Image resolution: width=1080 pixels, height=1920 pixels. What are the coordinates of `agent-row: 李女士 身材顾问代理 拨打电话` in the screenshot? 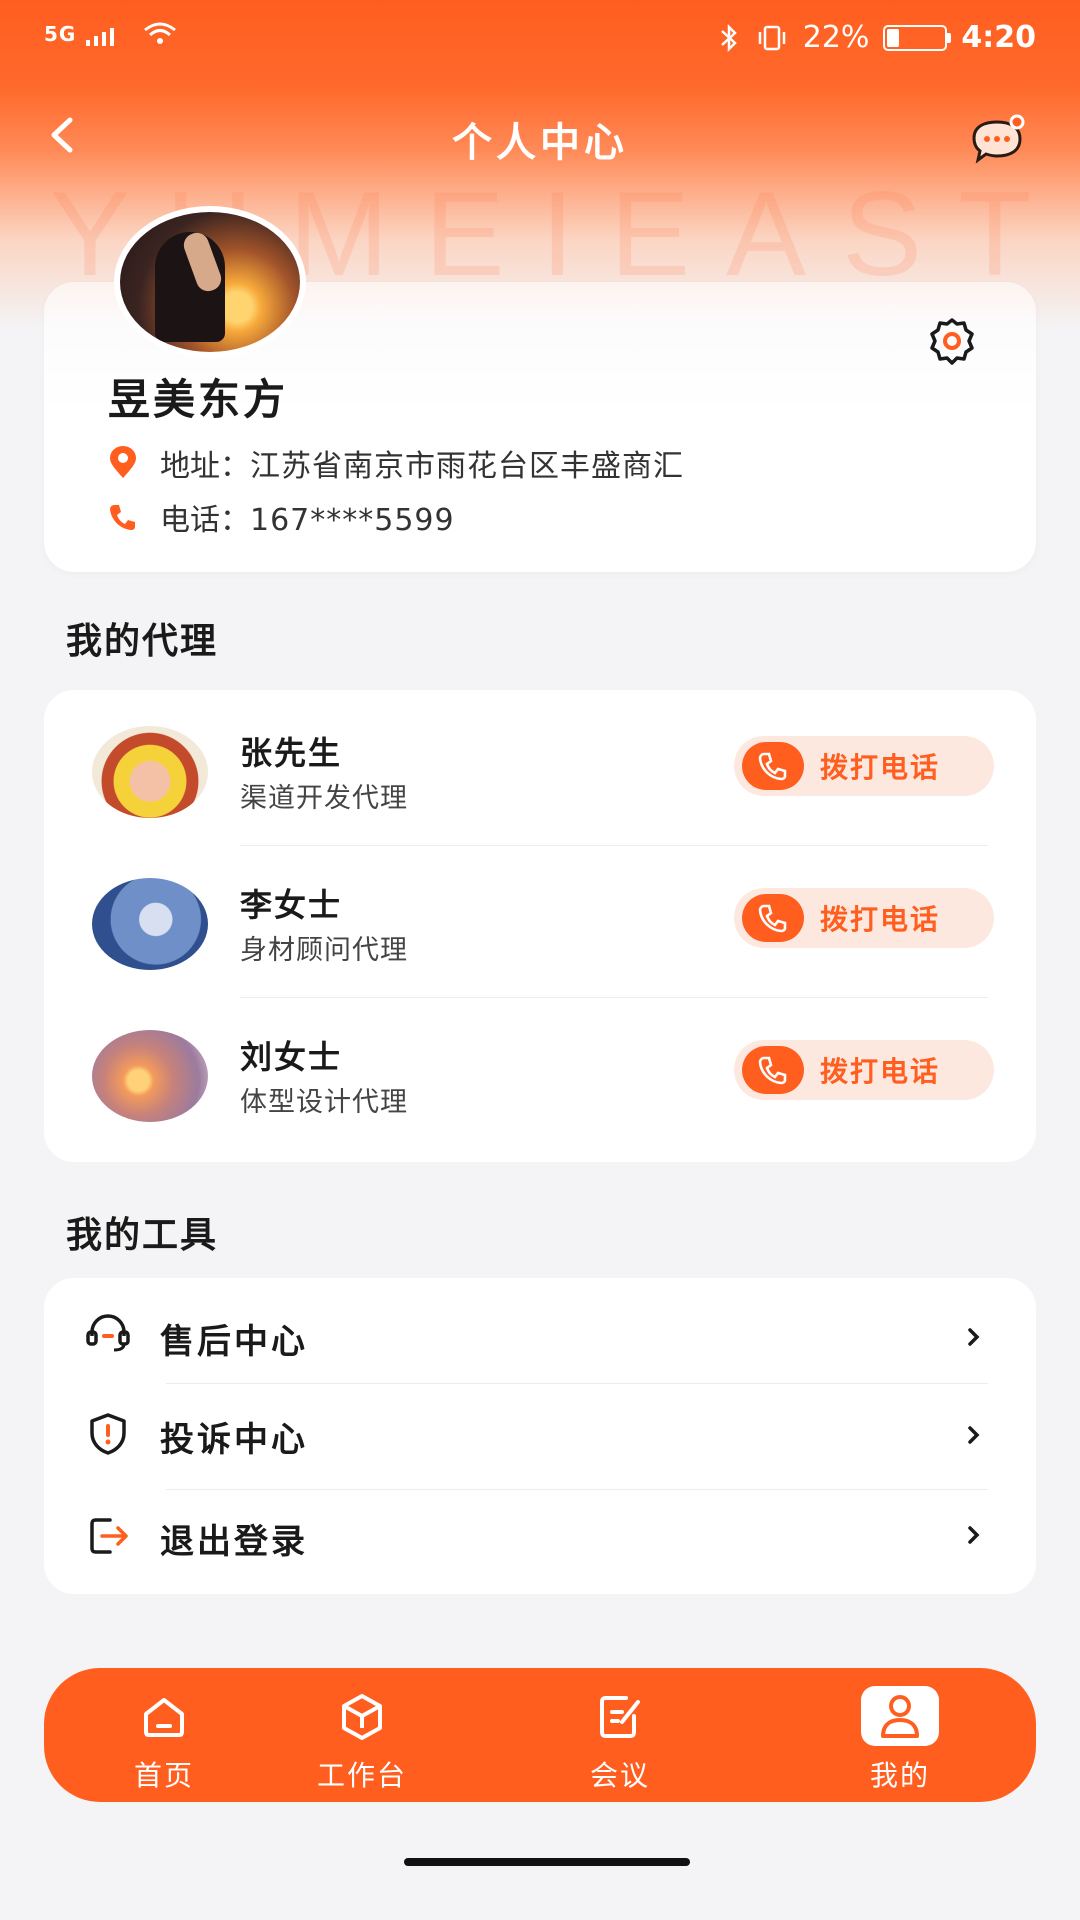 It's located at (540, 918).